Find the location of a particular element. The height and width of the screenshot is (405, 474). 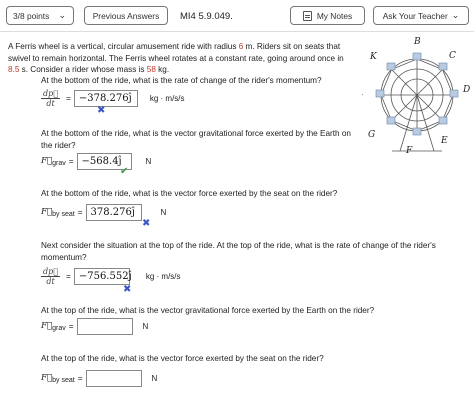

ask-teacher-button: Ask Your Teacher ⌄ is located at coordinates (421, 15).